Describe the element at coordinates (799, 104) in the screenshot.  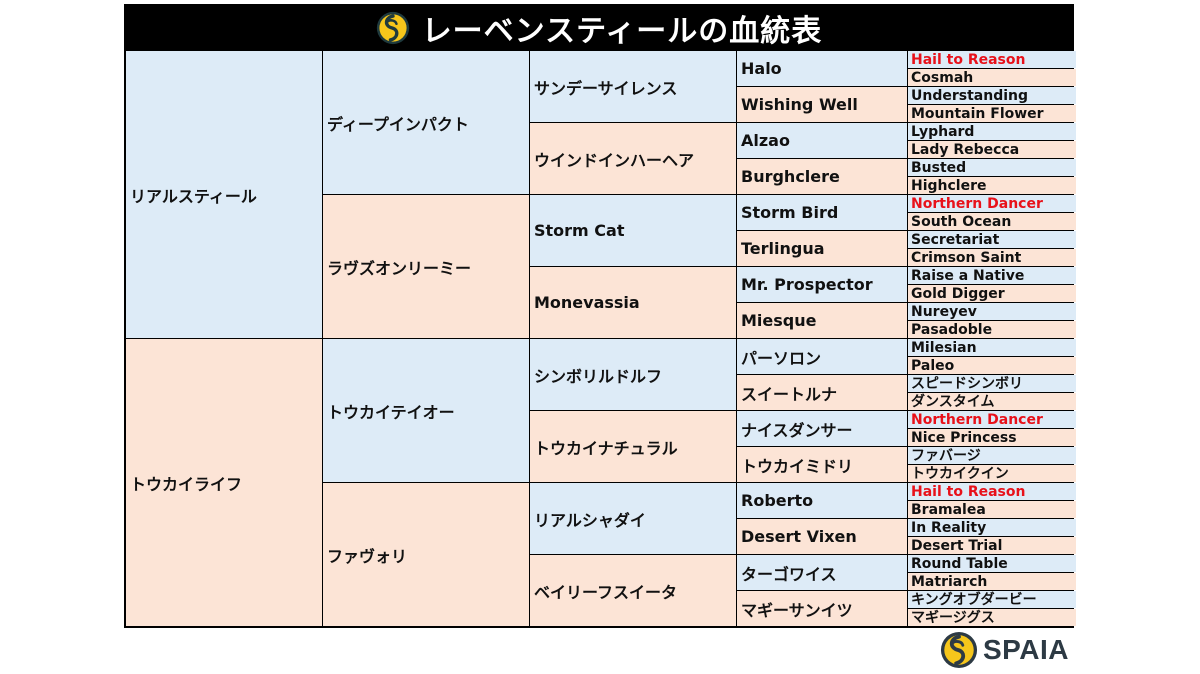
I see `horse-name: Wishing Well` at that location.